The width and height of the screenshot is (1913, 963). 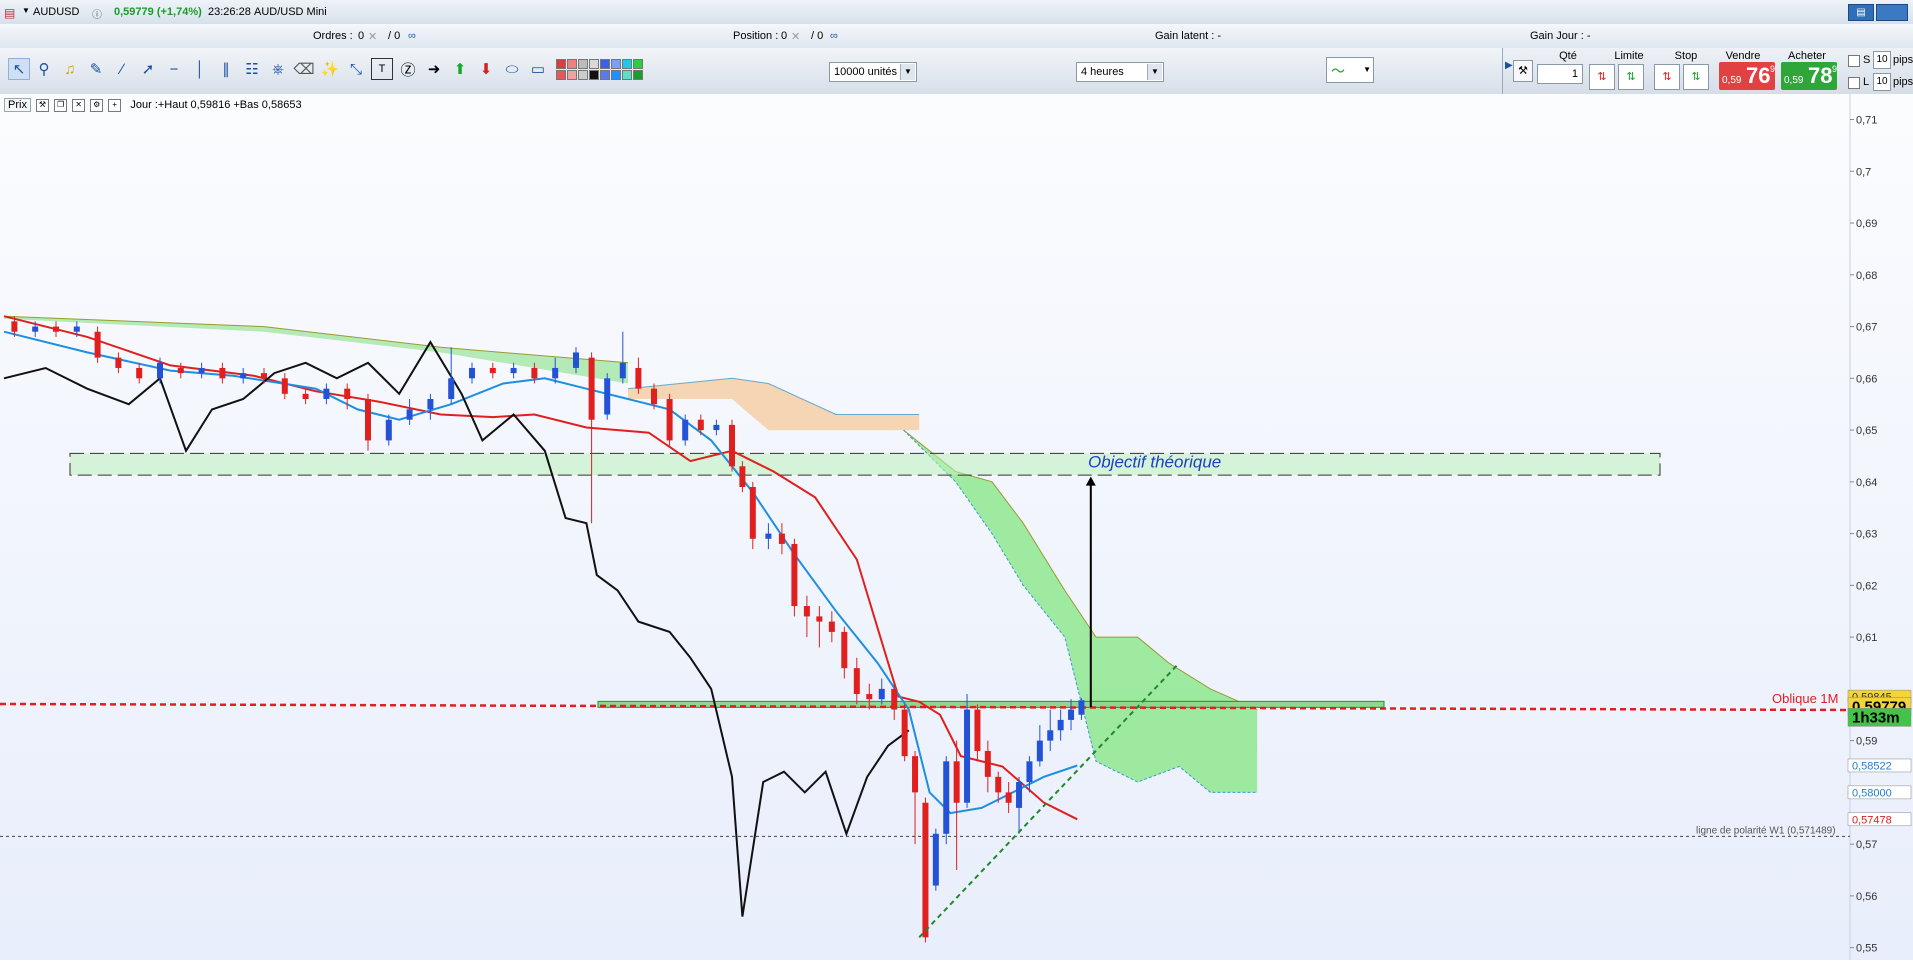 What do you see at coordinates (1854, 83) in the screenshot?
I see `limit-checkbox` at bounding box center [1854, 83].